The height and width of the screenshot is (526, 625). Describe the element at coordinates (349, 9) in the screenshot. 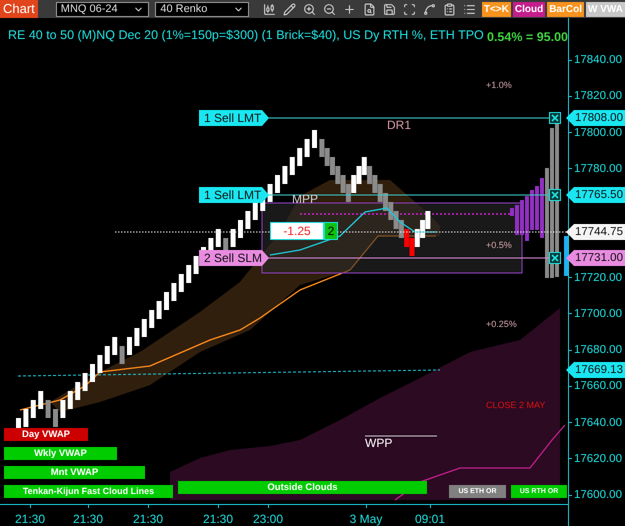

I see `crosshair-icon` at that location.